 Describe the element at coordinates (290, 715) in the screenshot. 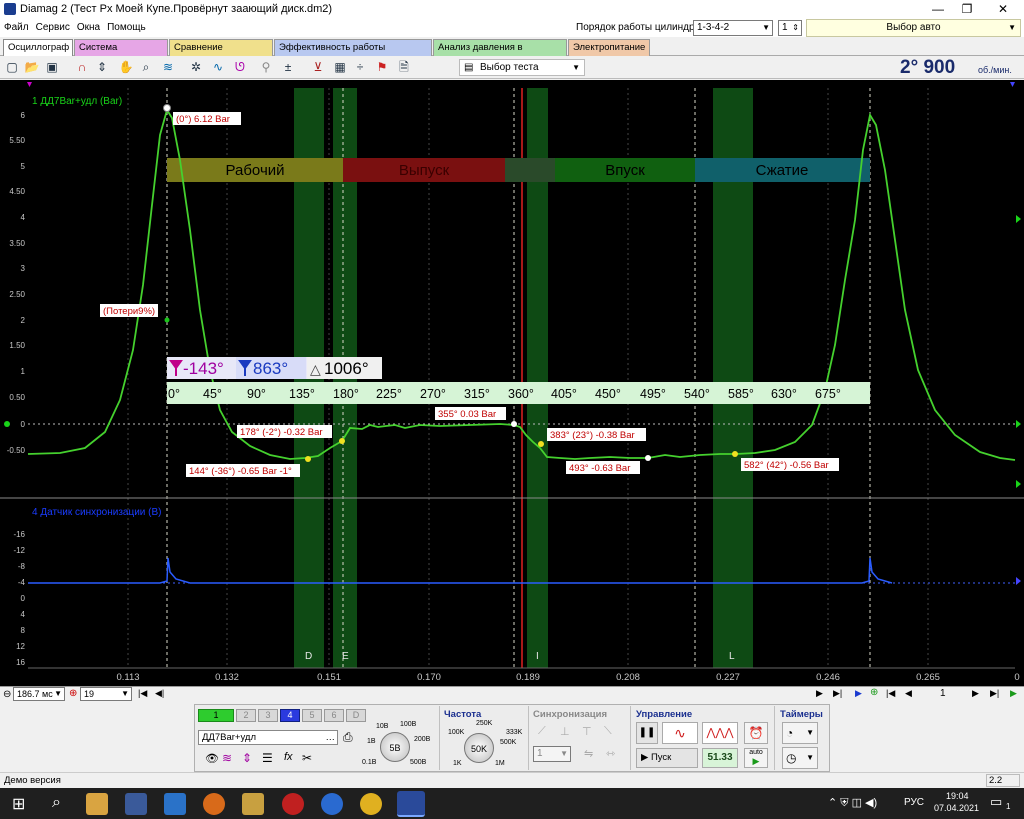

I see `channel-button-4: 4` at that location.